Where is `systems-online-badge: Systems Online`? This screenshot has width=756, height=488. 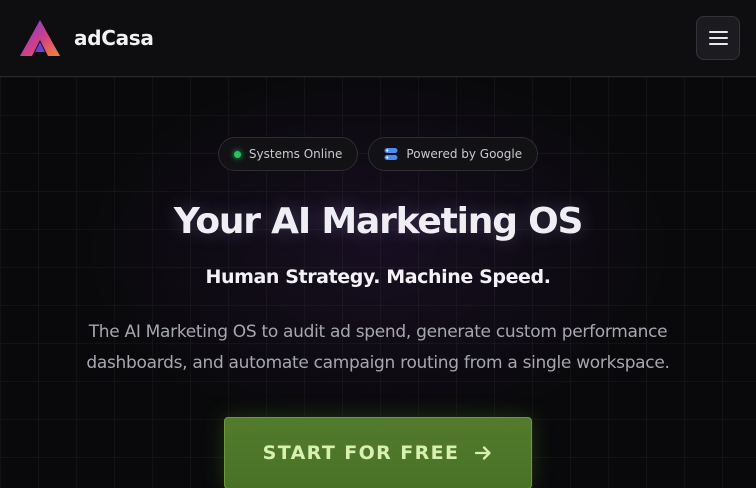 systems-online-badge: Systems Online is located at coordinates (288, 154).